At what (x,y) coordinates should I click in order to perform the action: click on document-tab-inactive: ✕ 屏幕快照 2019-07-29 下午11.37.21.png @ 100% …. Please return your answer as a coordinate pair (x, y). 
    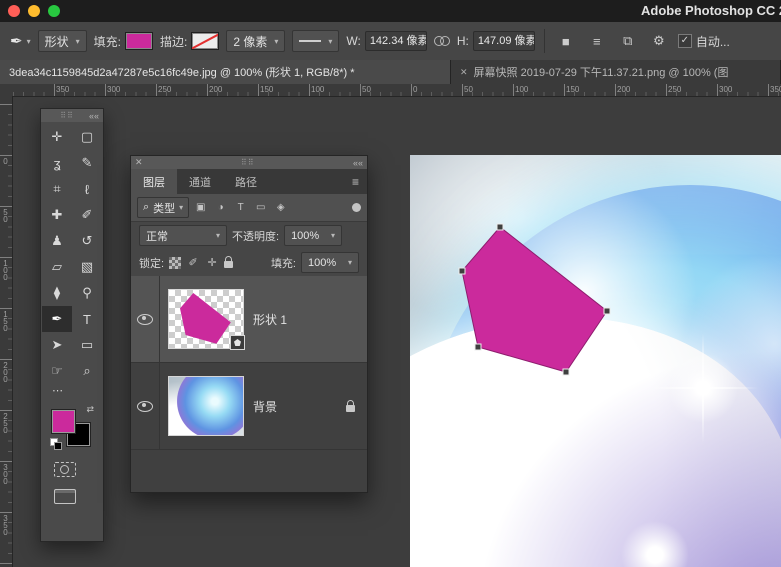
    Looking at the image, I should click on (616, 72).